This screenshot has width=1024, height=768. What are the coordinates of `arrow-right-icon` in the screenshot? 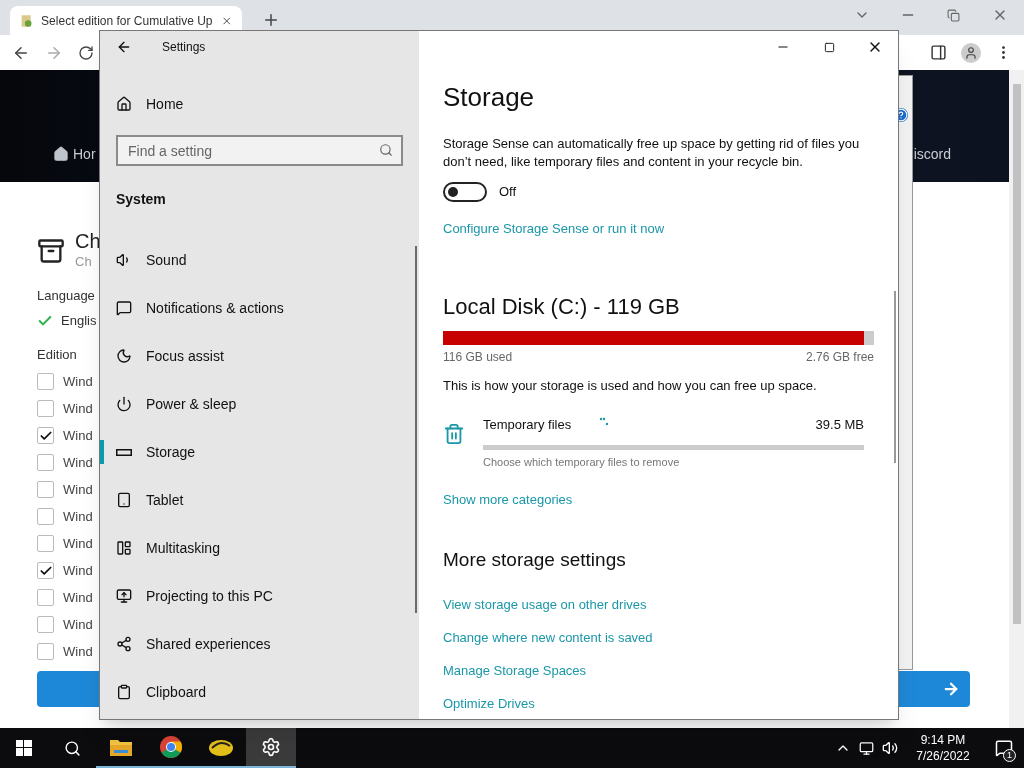 It's located at (951, 689).